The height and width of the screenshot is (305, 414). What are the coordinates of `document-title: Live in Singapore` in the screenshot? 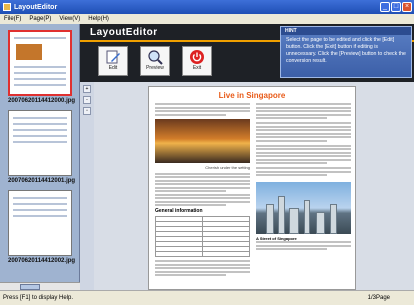 It's located at (252, 95).